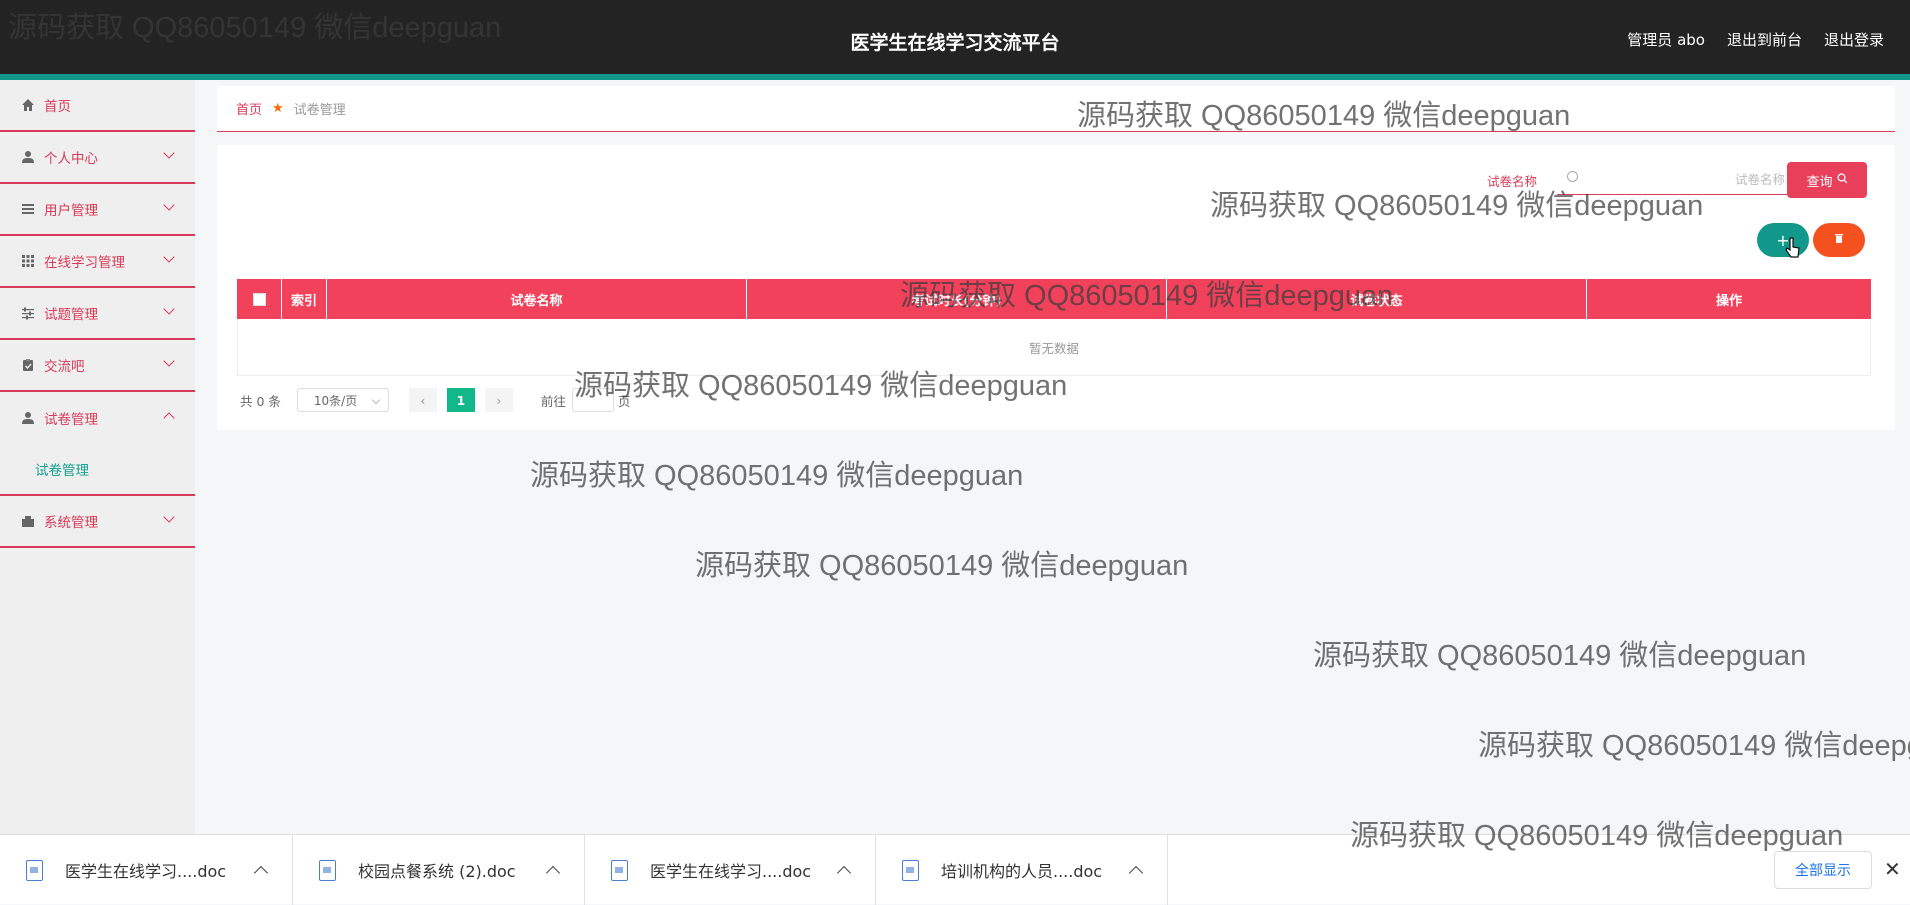 The image size is (1910, 905). I want to click on sidebar-item-label: 试卷管理, so click(71, 420).